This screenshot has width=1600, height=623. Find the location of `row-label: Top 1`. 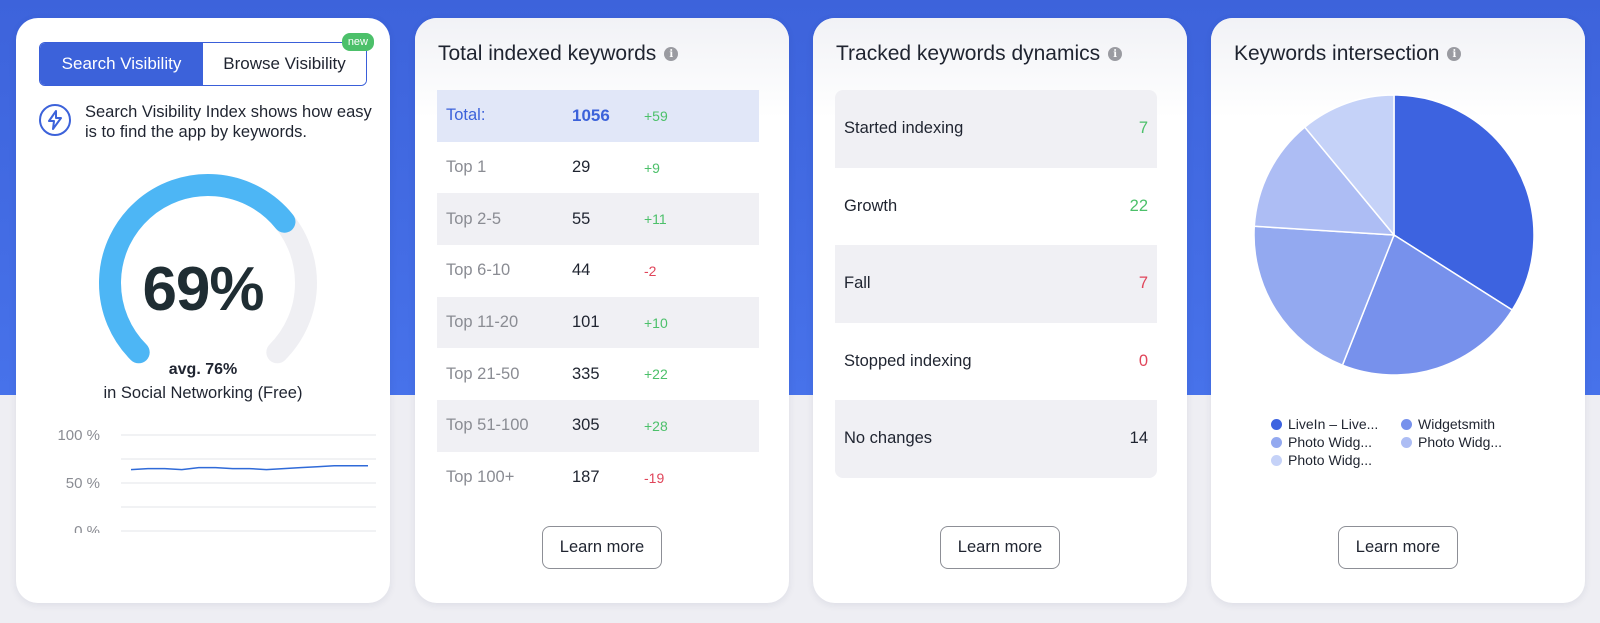

row-label: Top 1 is located at coordinates (466, 167).